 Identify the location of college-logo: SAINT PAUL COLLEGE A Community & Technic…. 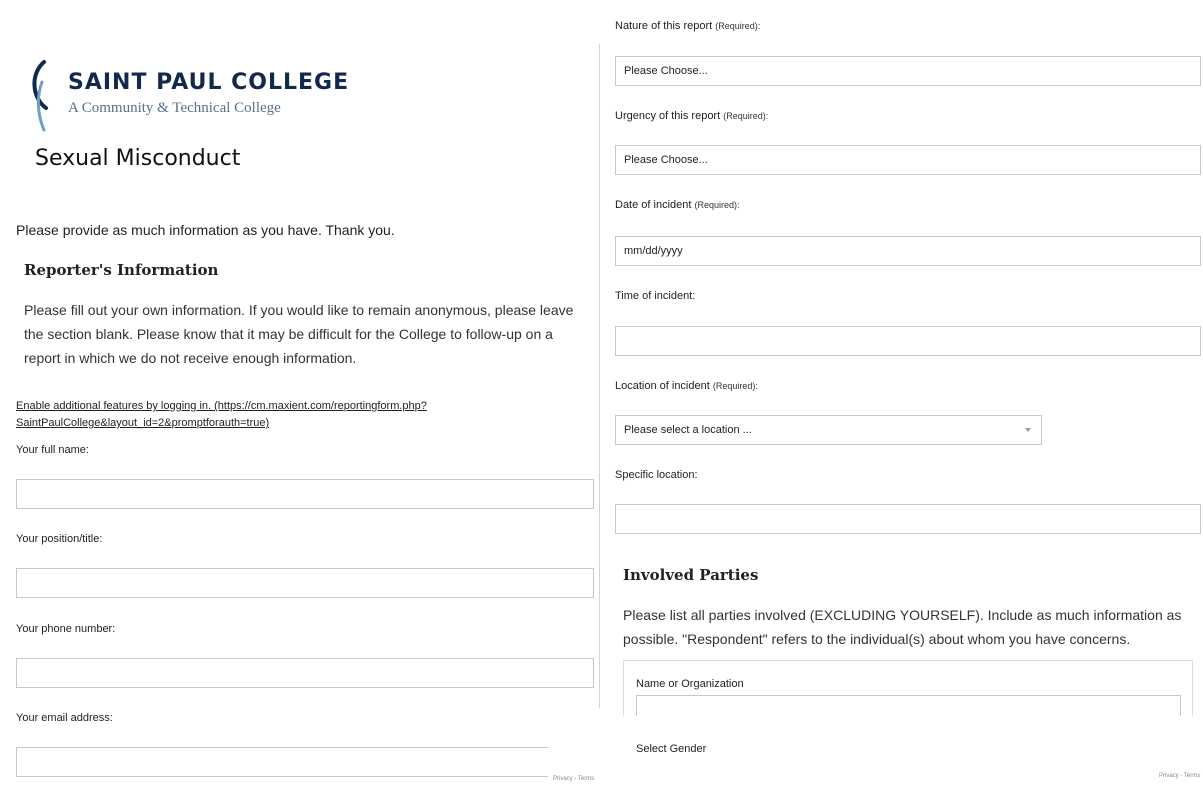
(190, 97).